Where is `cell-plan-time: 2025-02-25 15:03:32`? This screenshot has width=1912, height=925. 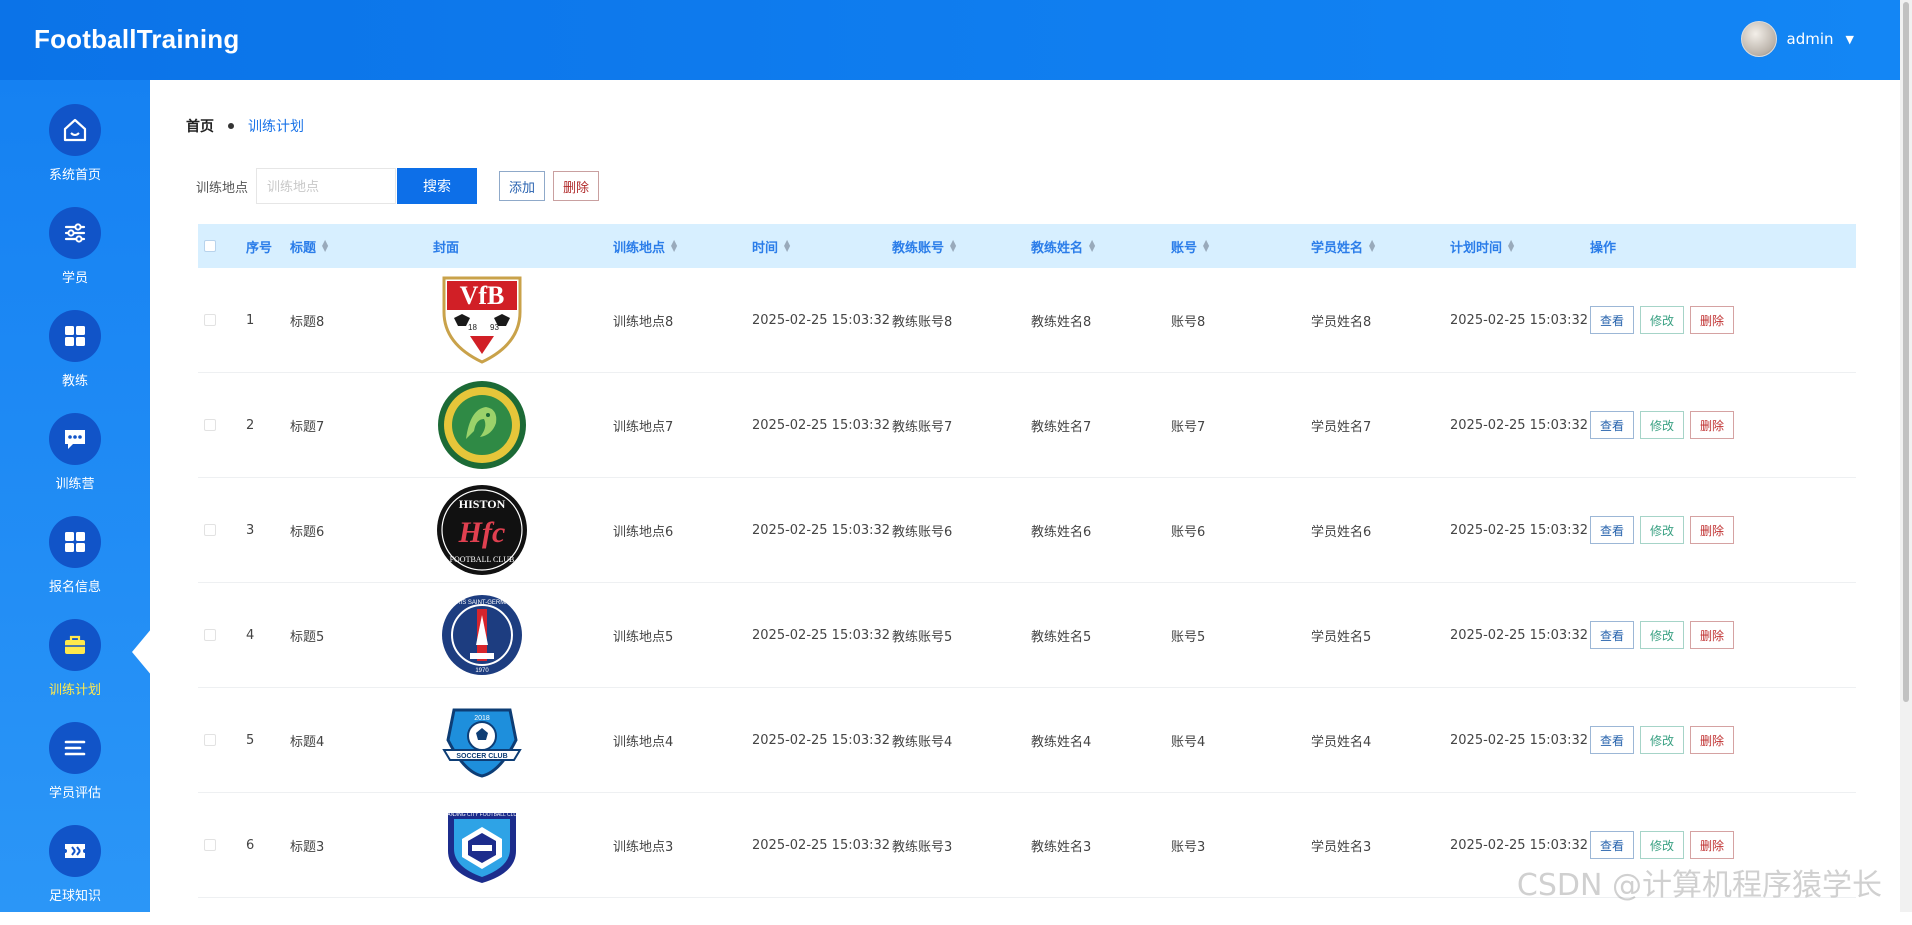
cell-plan-time: 2025-02-25 15:03:32 is located at coordinates (1519, 740).